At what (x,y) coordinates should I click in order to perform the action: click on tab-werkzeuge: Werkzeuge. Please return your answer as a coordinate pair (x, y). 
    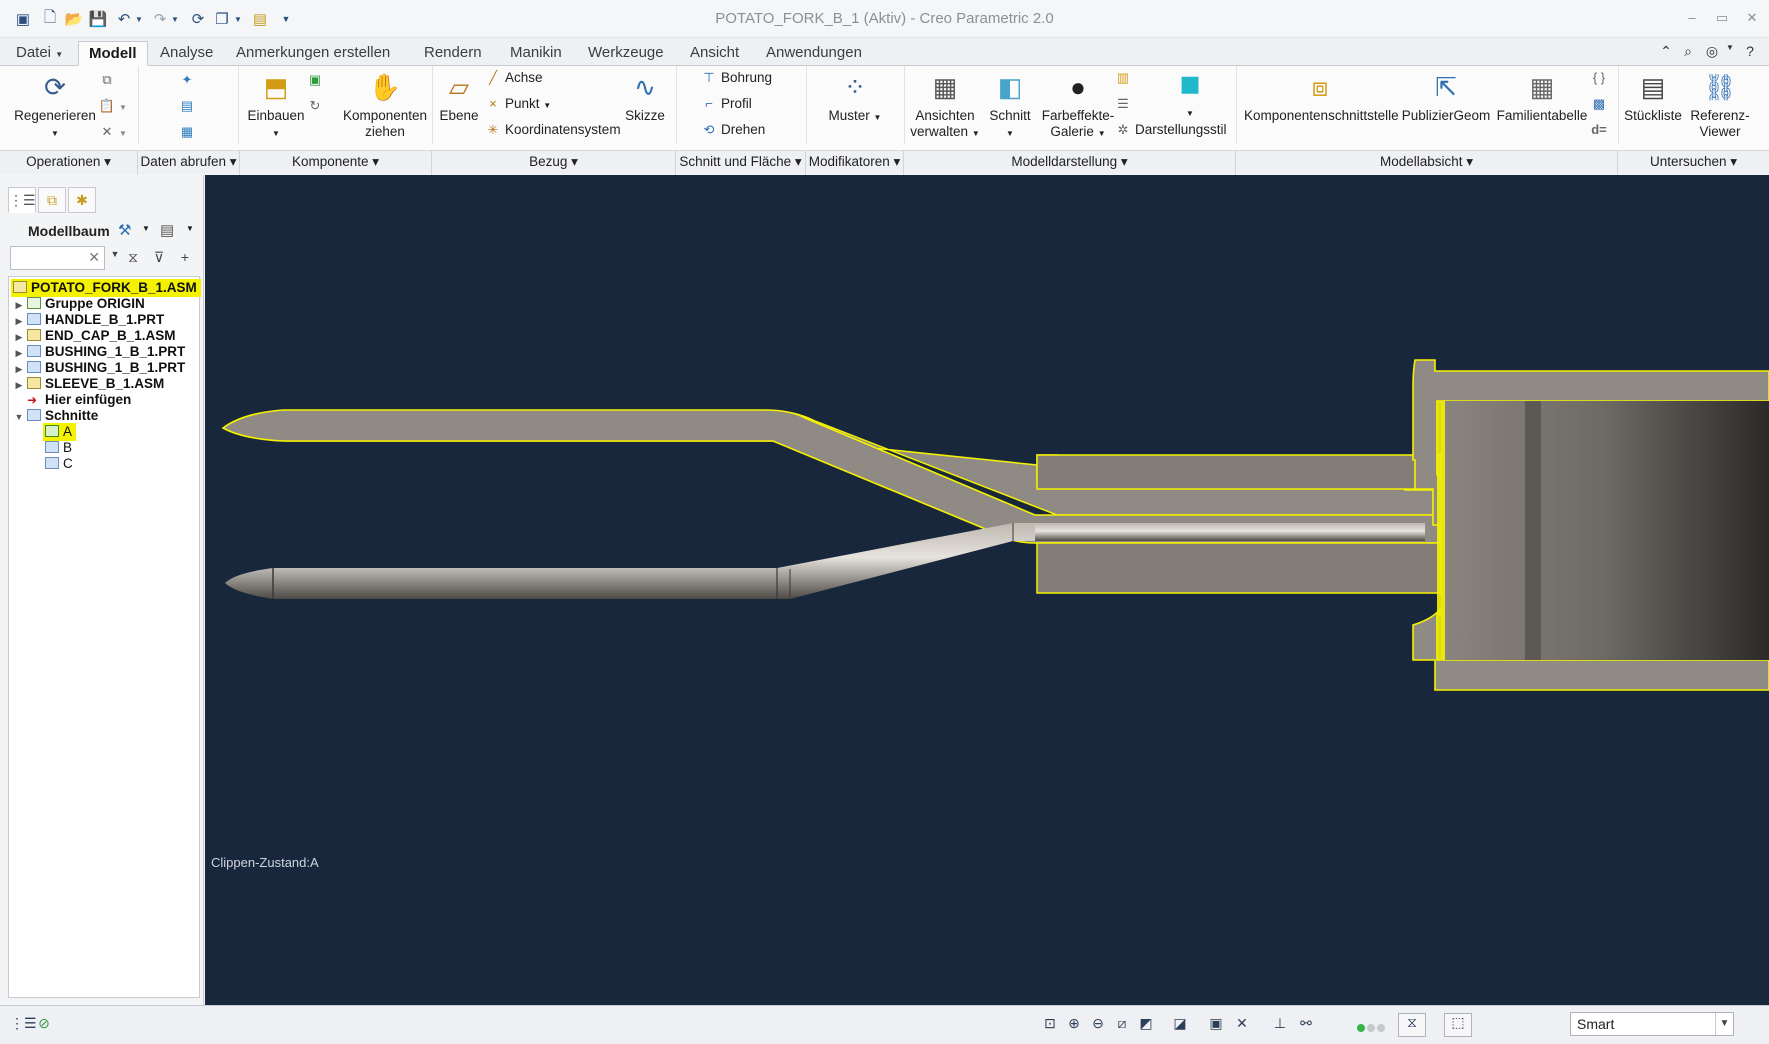
    Looking at the image, I should click on (626, 53).